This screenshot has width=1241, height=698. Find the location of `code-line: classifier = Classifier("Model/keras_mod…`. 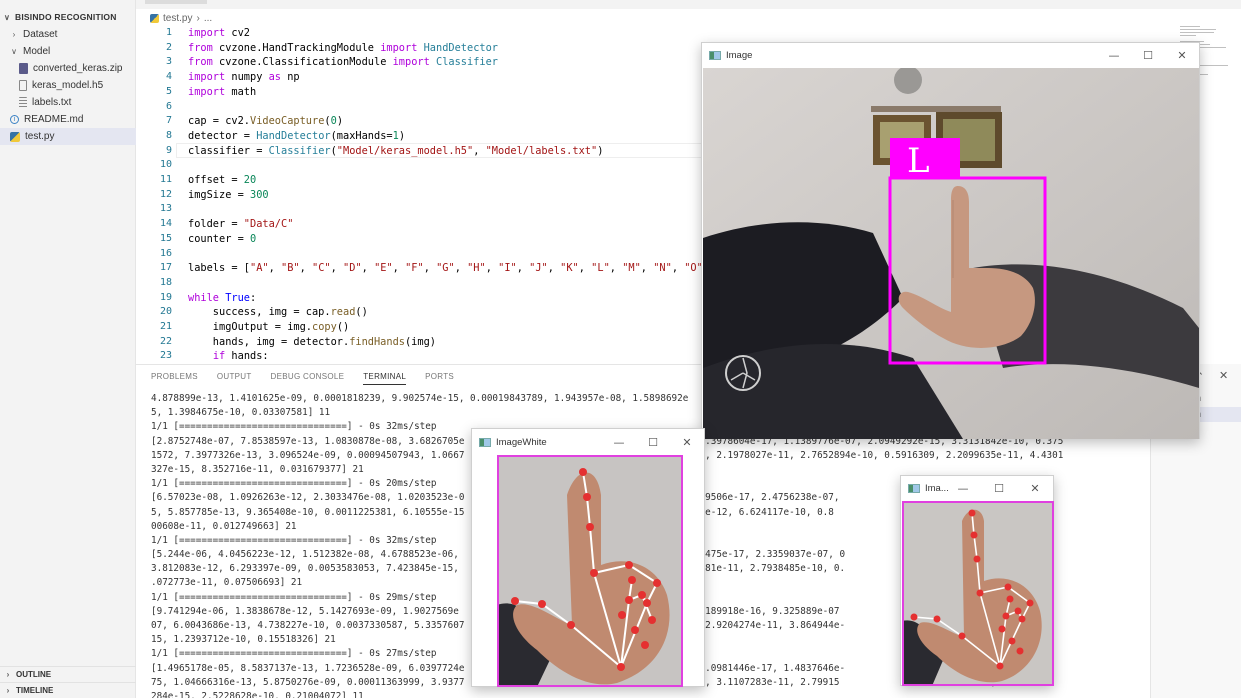

code-line: classifier = Classifier("Model/keras_mod… is located at coordinates (396, 150).